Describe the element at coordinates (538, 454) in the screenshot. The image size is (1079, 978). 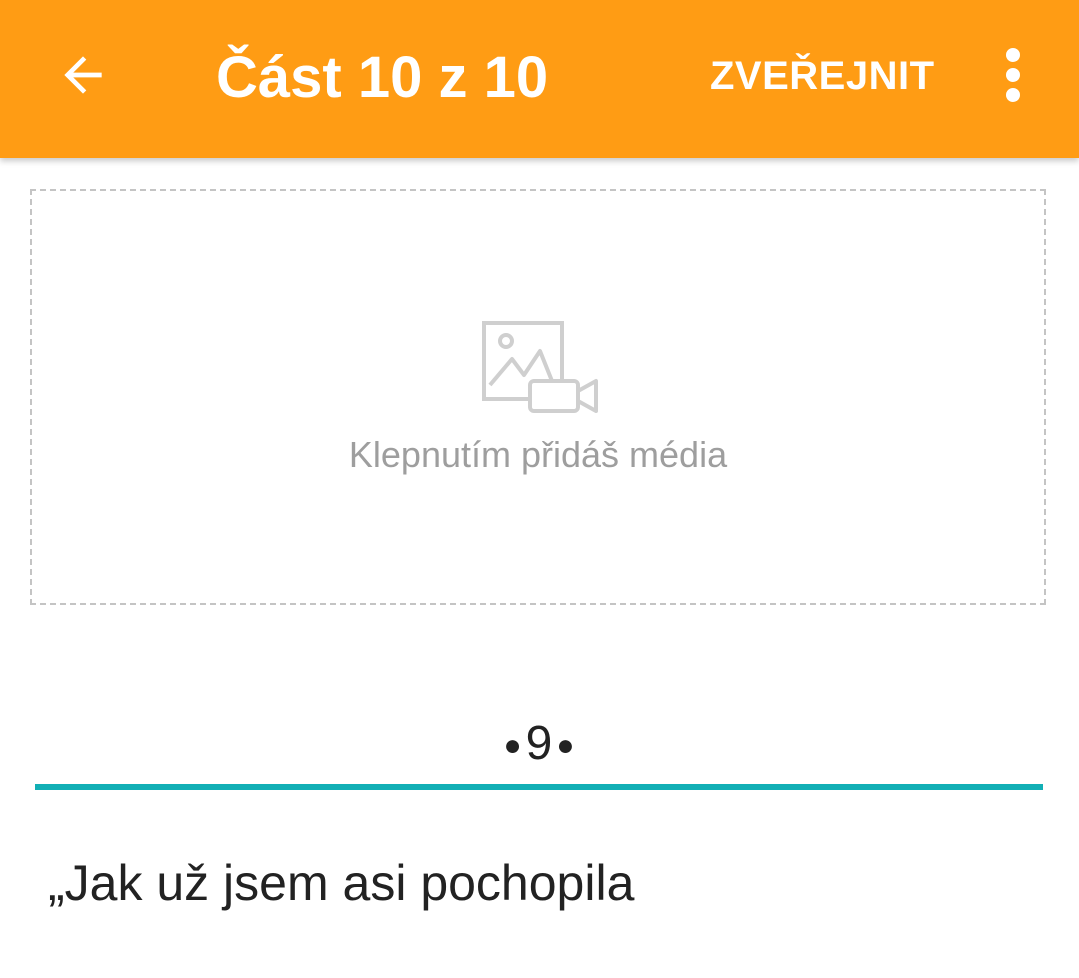
I see `add-media-label: Klepnutím přidáš média` at that location.